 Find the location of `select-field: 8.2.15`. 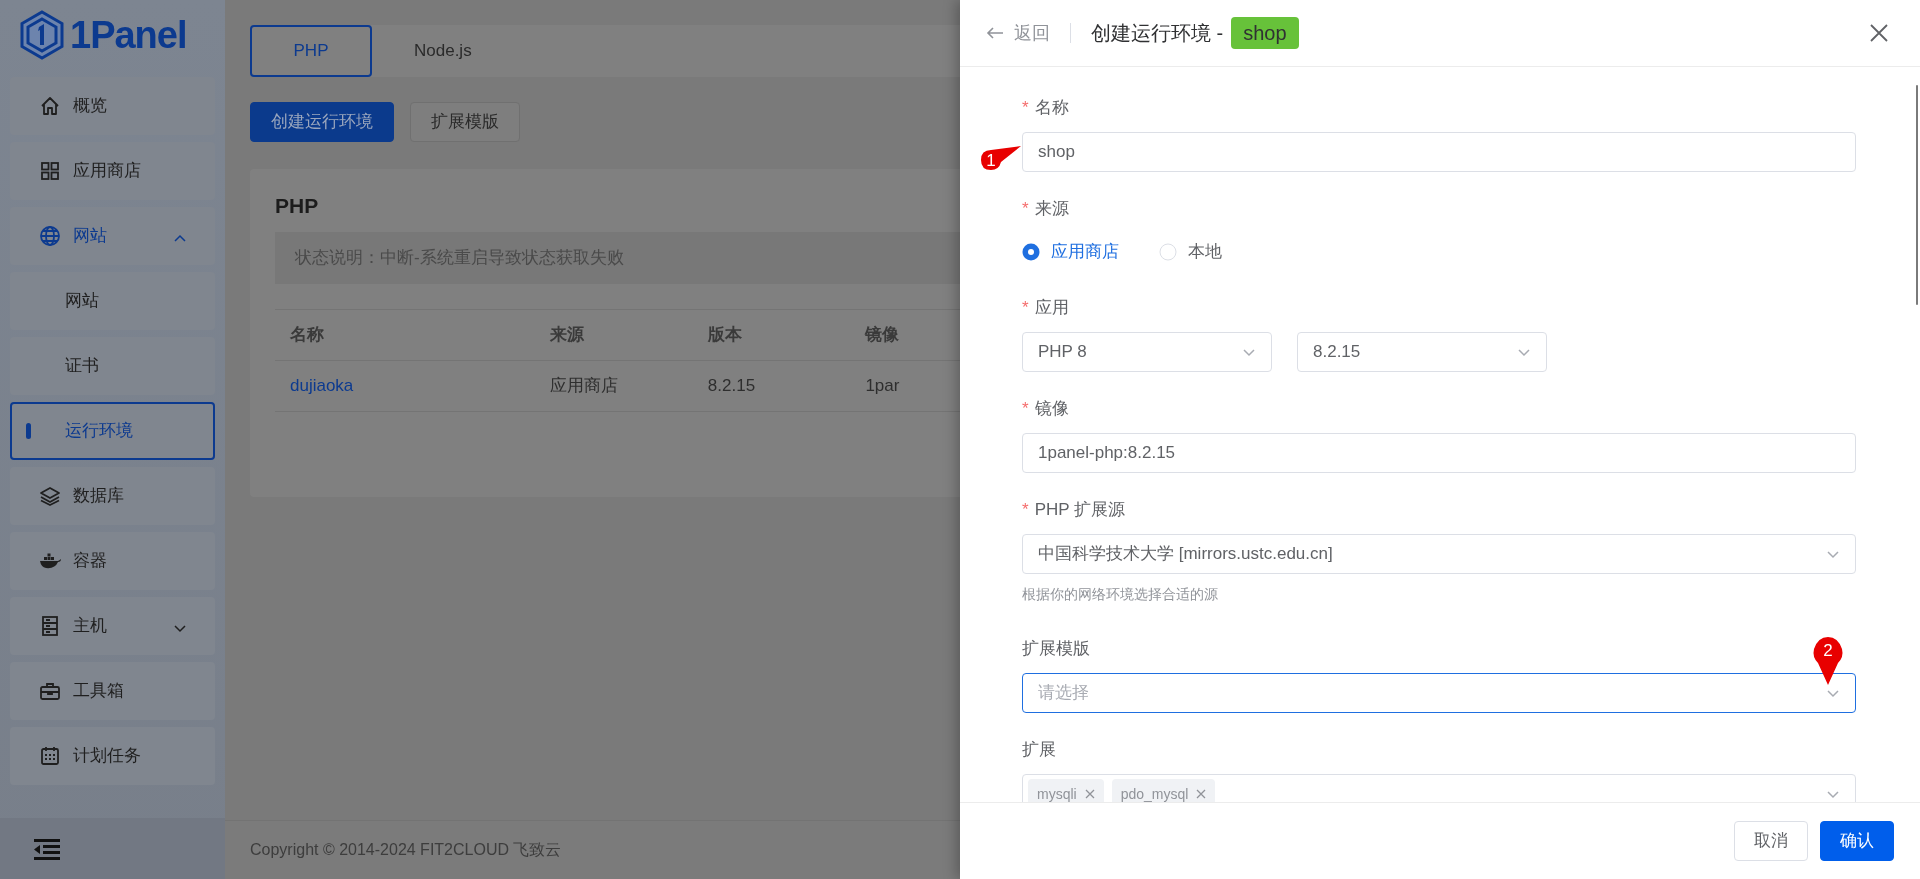

select-field: 8.2.15 is located at coordinates (1422, 352).